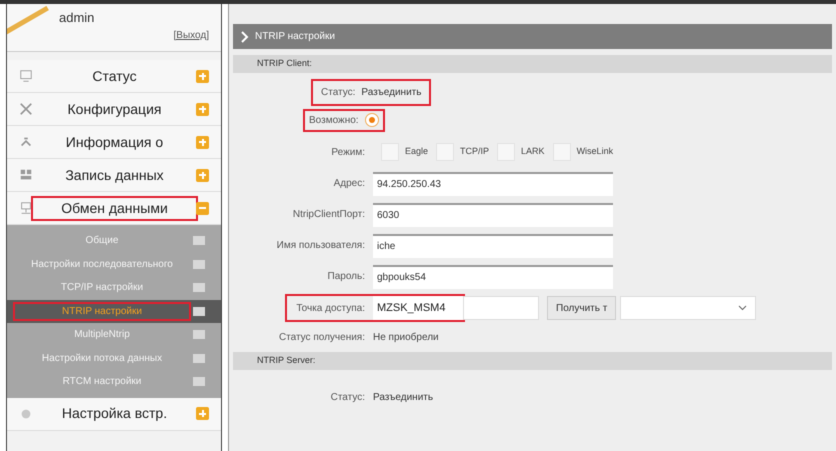 Image resolution: width=836 pixels, height=451 pixels. I want to click on minus-icon, so click(199, 311).